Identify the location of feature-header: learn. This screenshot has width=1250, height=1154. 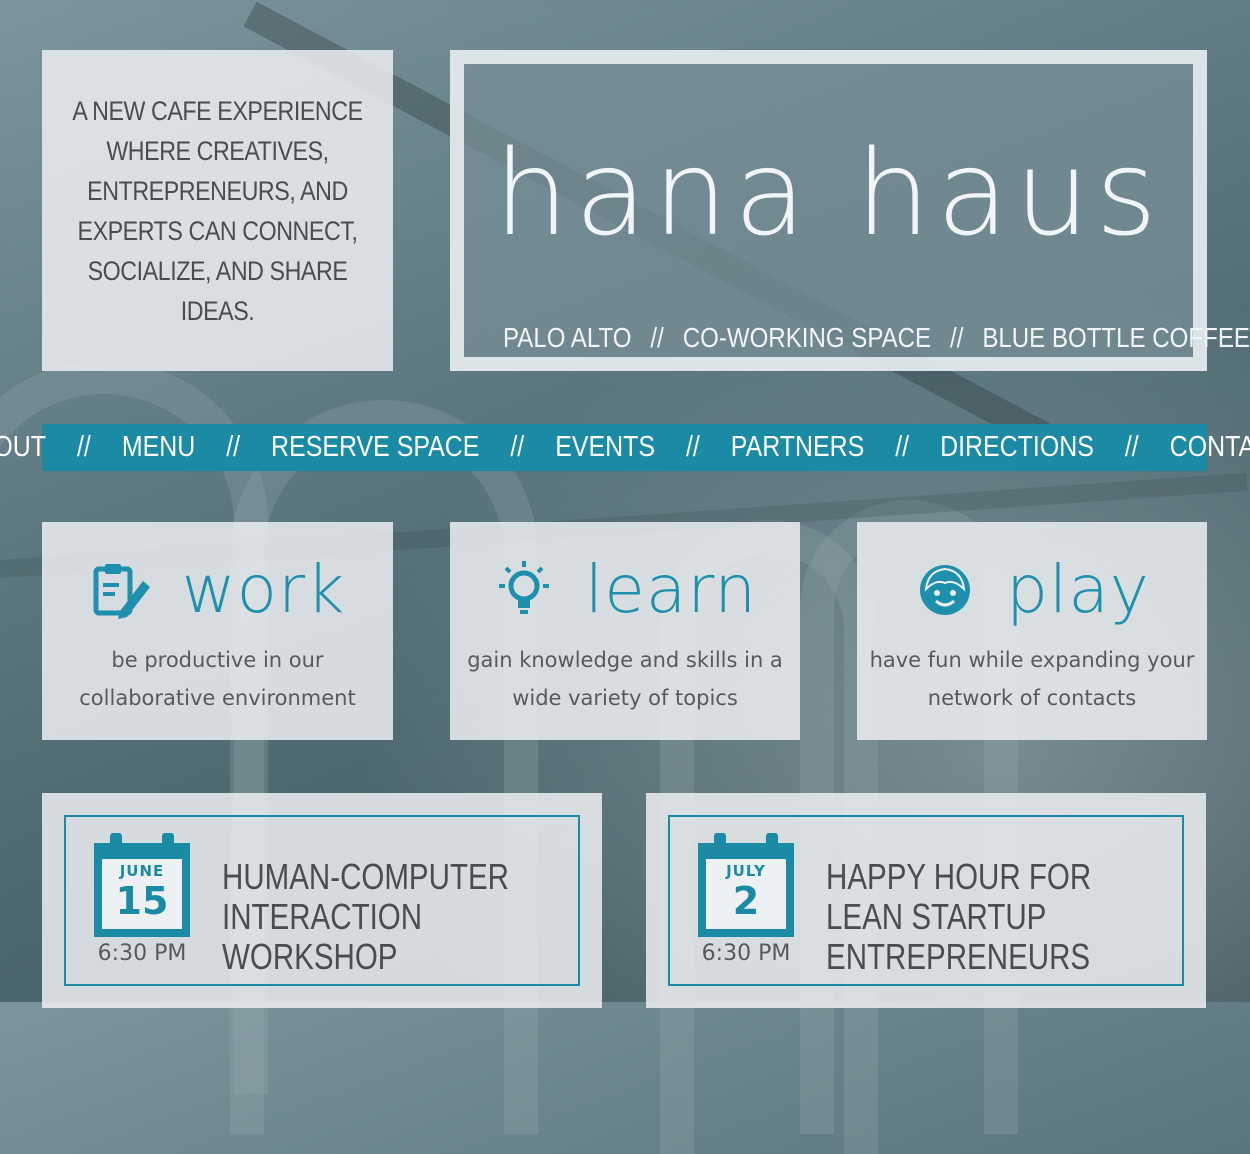
(625, 590).